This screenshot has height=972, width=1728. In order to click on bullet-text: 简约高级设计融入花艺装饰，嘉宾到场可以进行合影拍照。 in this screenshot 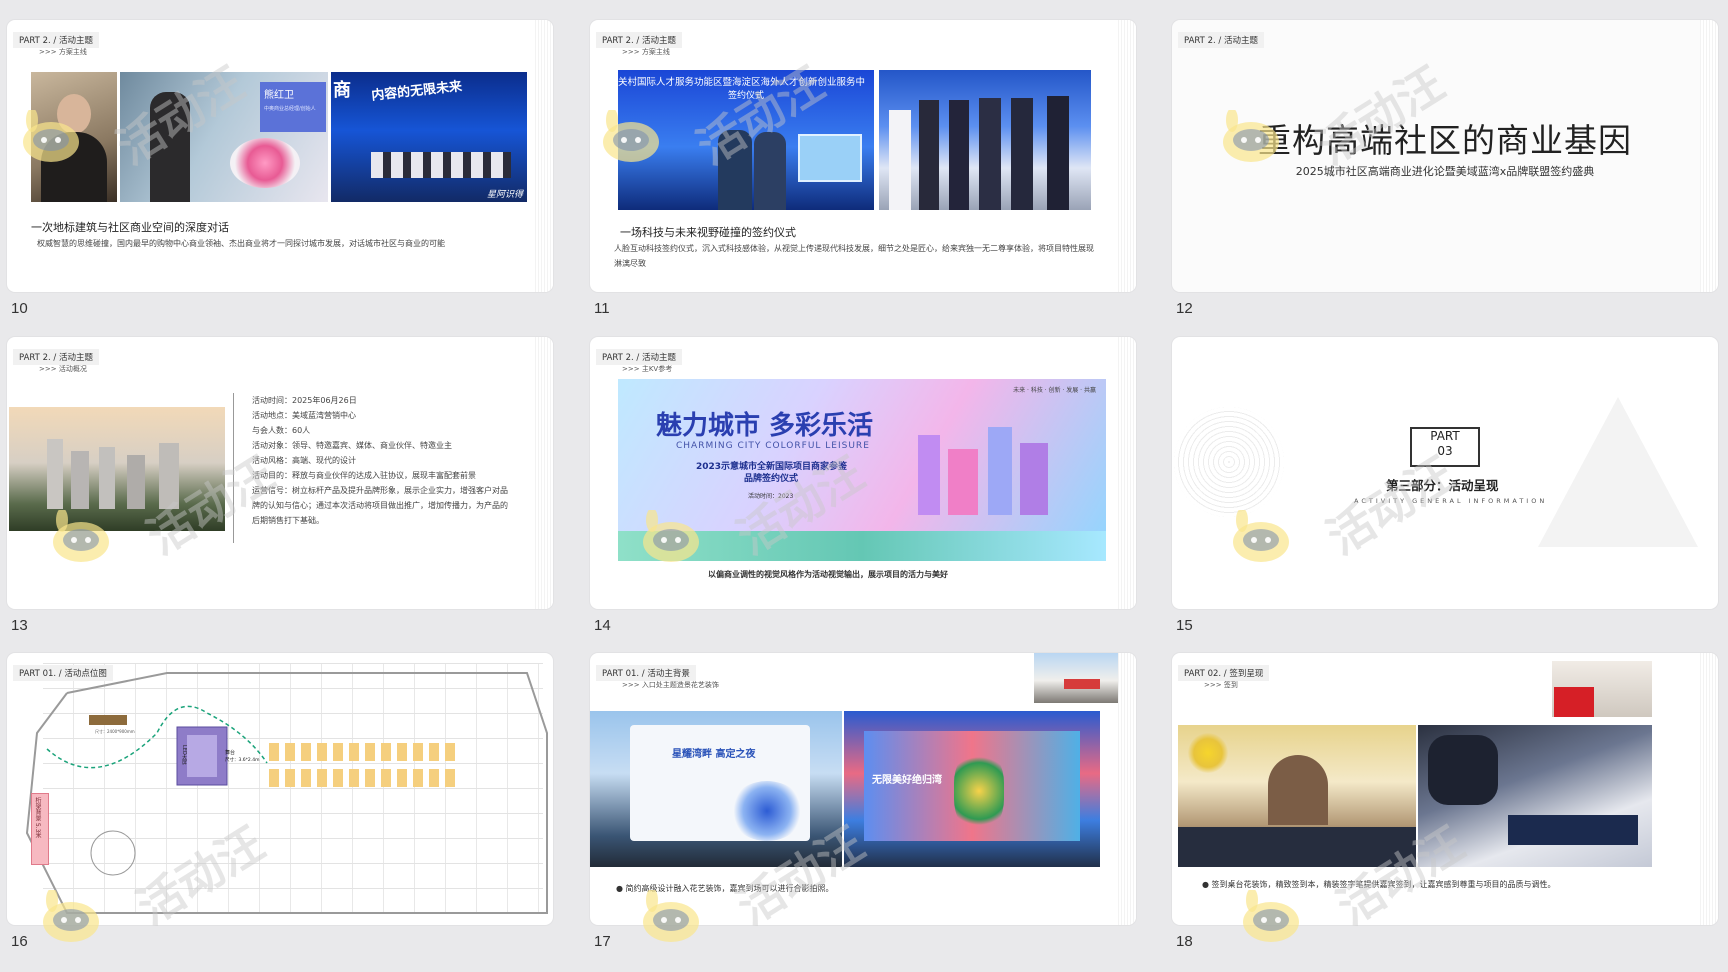, I will do `click(729, 888)`.